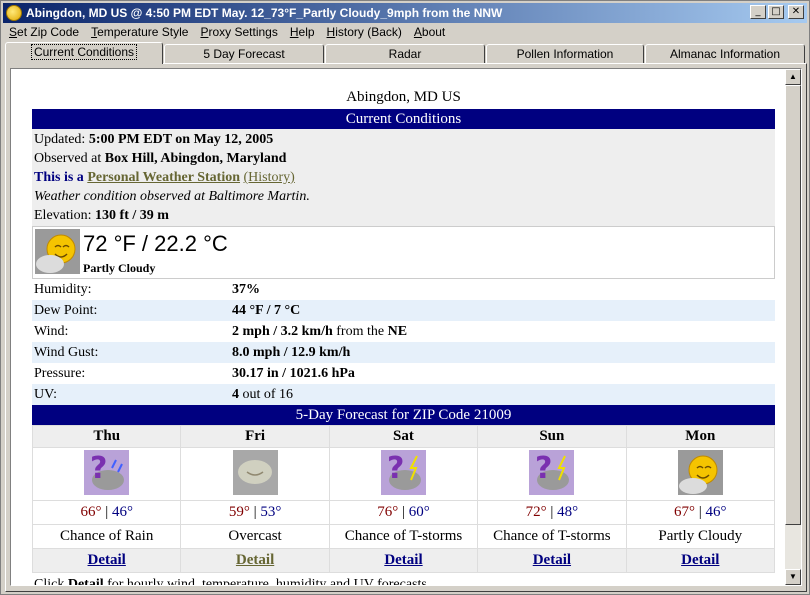 Image resolution: width=810 pixels, height=595 pixels. I want to click on dew-point-cell: 44 °F / 7 °C, so click(502, 310).